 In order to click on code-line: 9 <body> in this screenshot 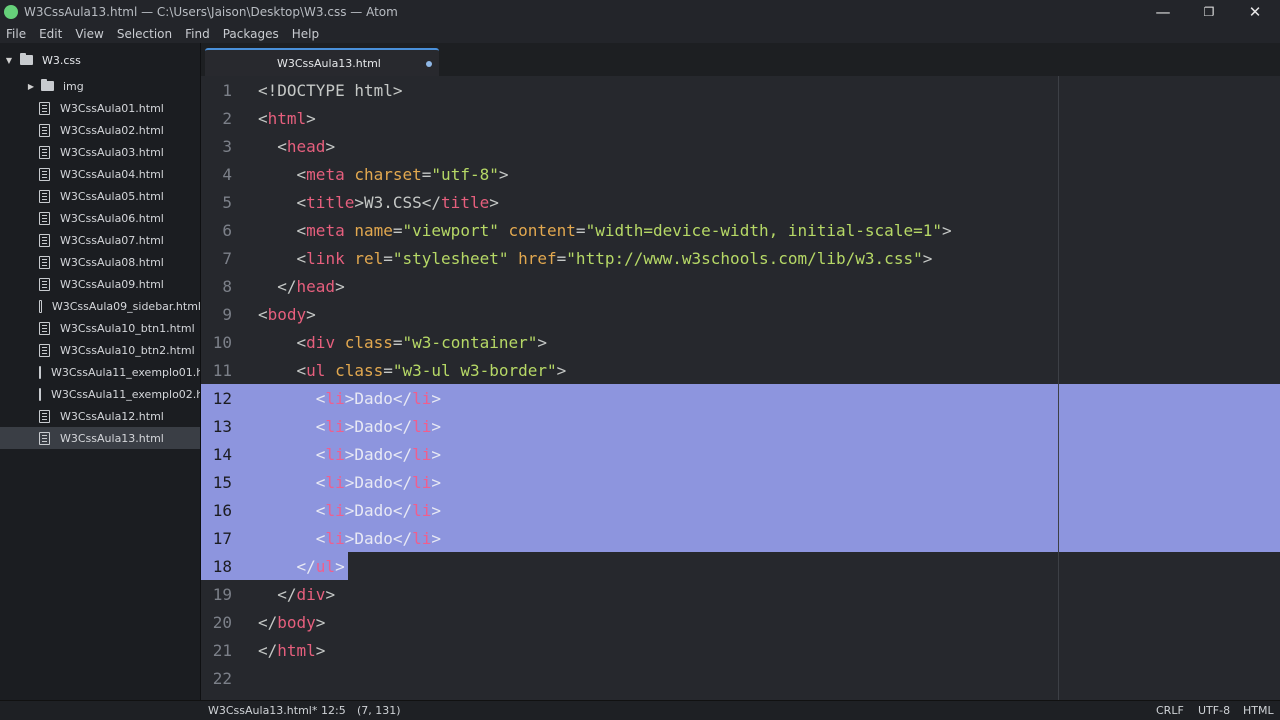, I will do `click(740, 314)`.